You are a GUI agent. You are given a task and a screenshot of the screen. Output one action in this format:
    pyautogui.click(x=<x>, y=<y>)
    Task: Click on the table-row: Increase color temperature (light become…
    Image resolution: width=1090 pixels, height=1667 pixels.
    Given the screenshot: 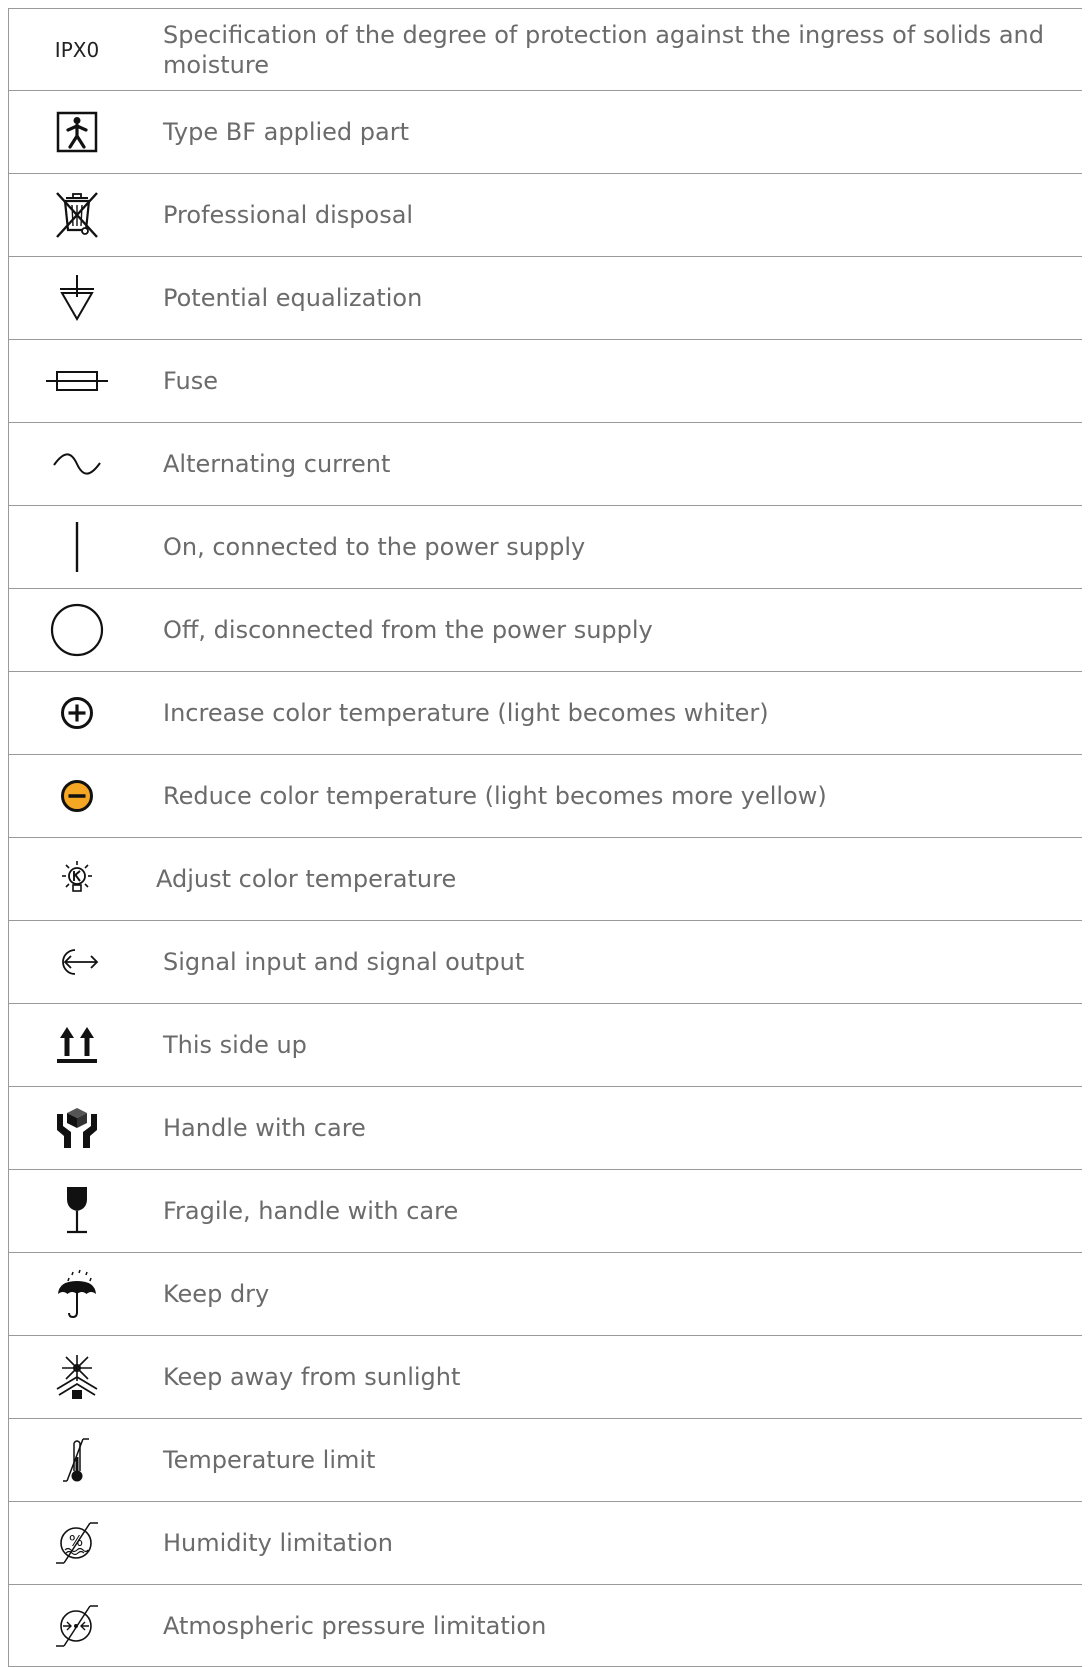 What is the action you would take?
    pyautogui.click(x=545, y=713)
    